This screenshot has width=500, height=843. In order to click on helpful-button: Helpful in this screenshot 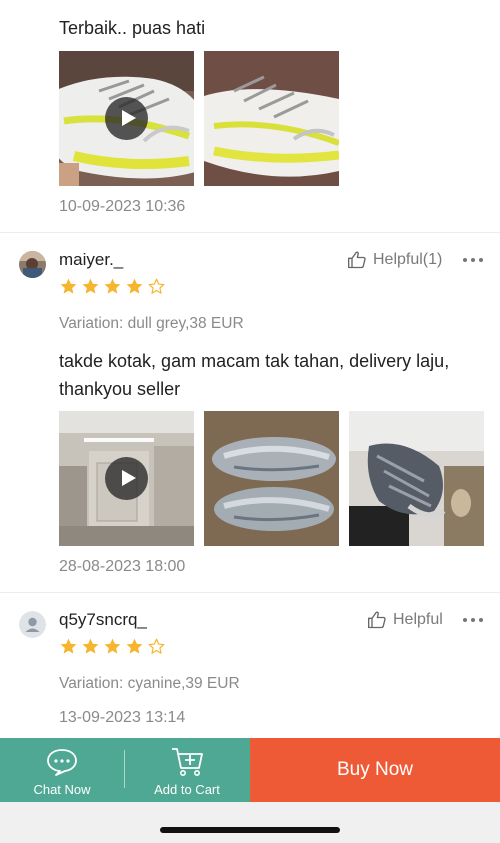, I will do `click(405, 620)`.